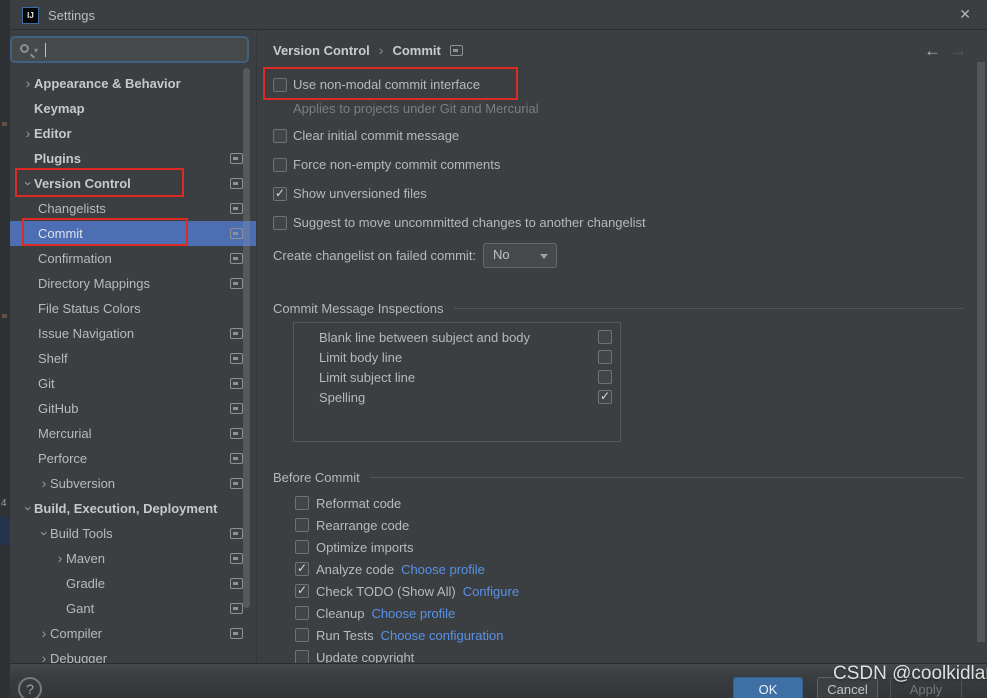 Image resolution: width=987 pixels, height=698 pixels. Describe the element at coordinates (89, 308) in the screenshot. I see `sidebar-item-label: File Status Colors` at that location.